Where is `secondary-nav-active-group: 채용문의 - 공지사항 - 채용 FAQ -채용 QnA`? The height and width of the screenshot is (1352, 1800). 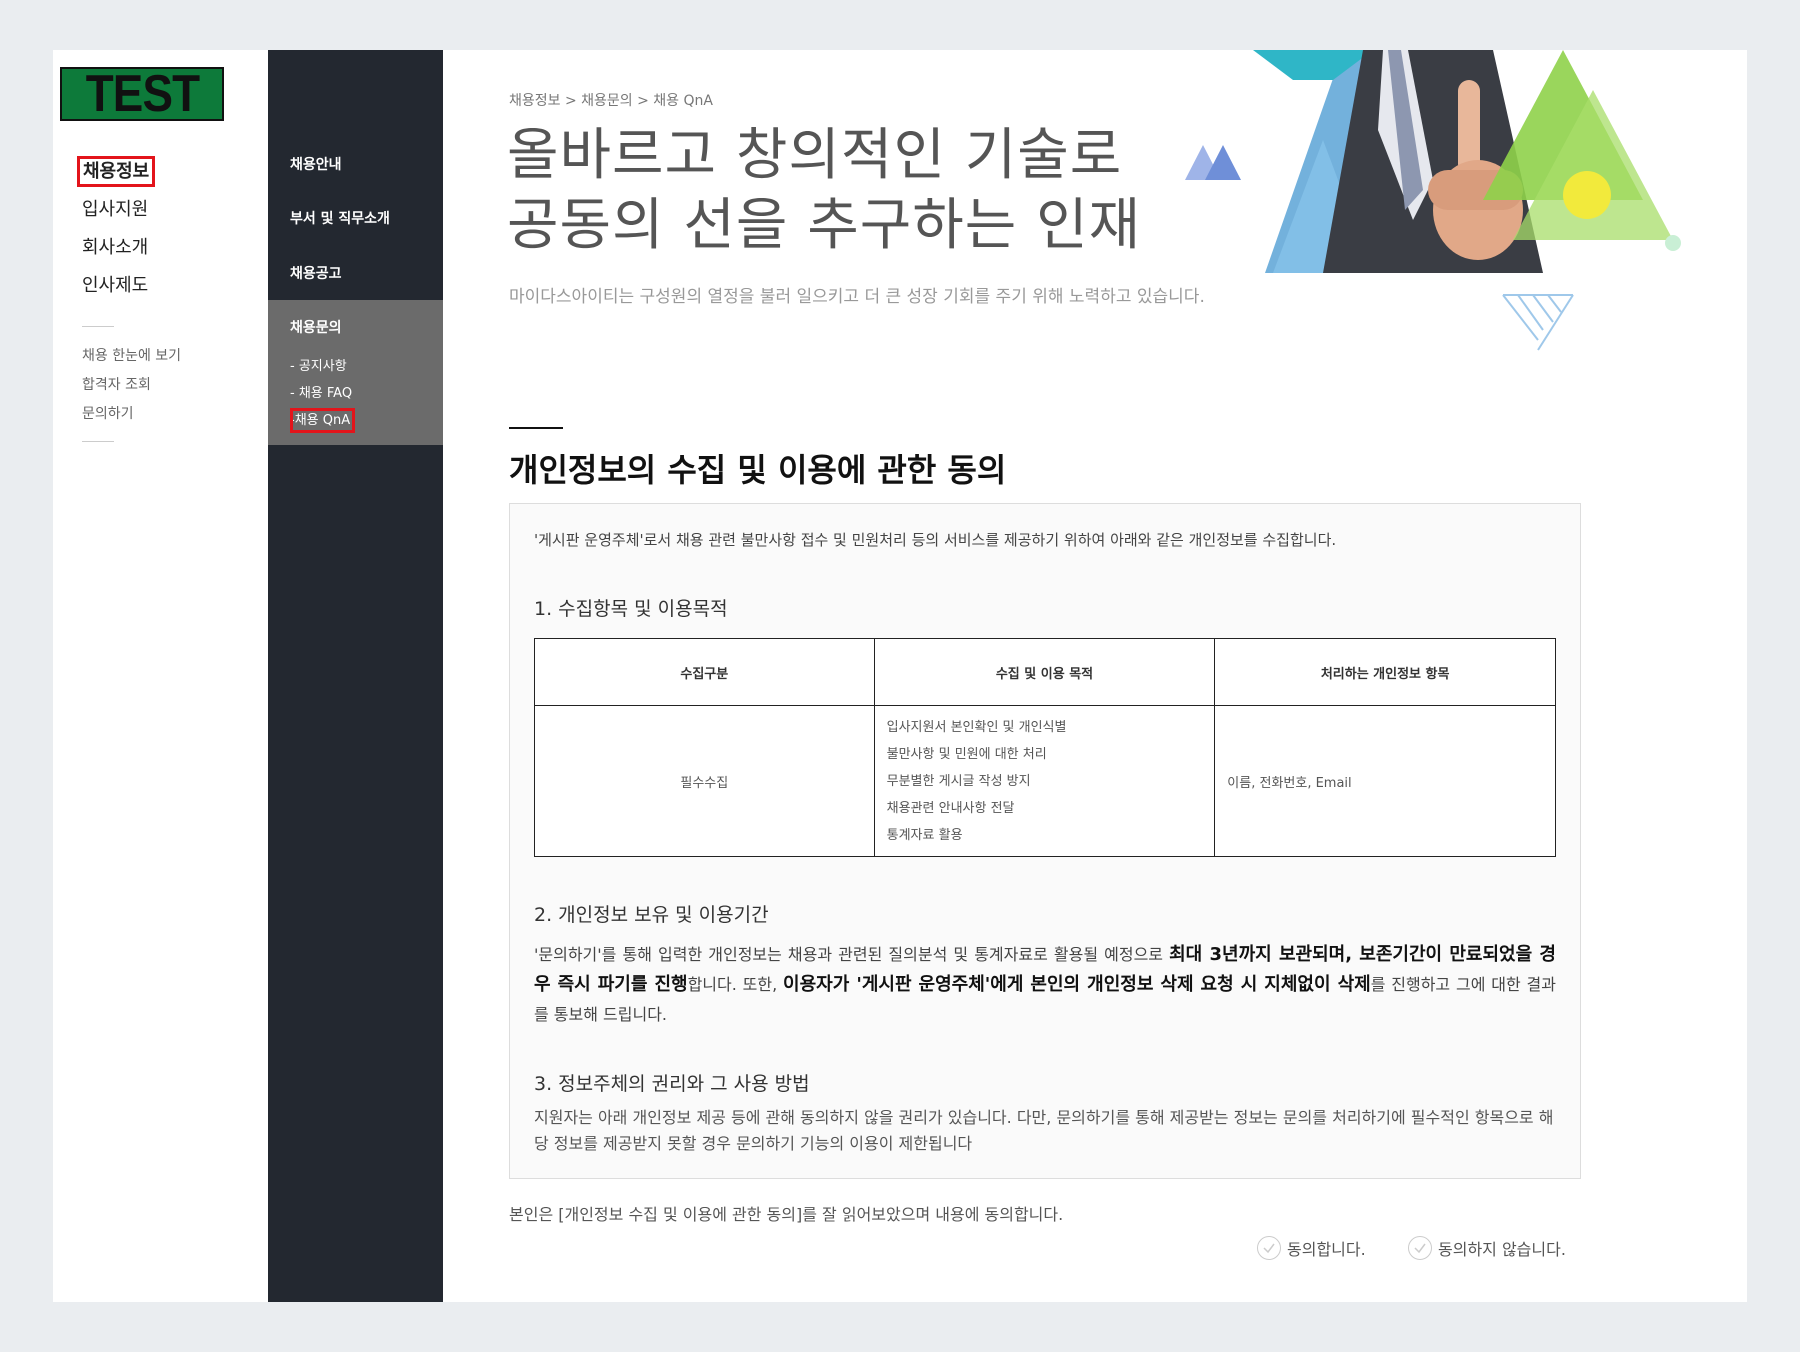 secondary-nav-active-group: 채용문의 - 공지사항 - 채용 FAQ -채용 QnA is located at coordinates (355, 372).